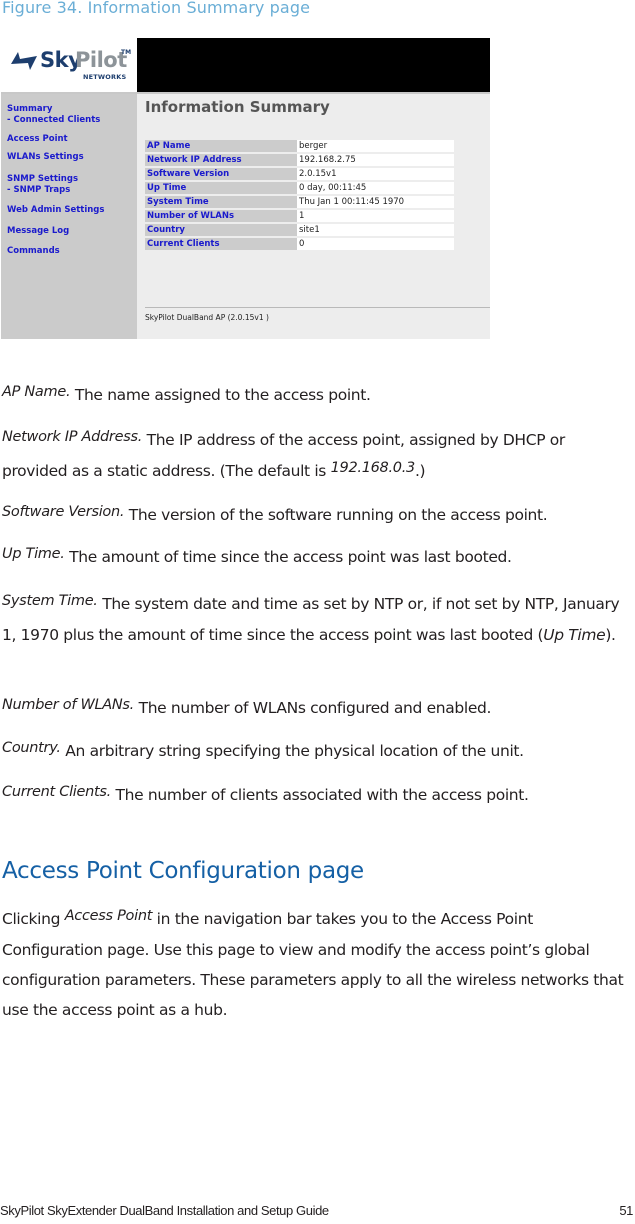 The width and height of the screenshot is (635, 1224). I want to click on skypilot-wing-icon, so click(24, 61).